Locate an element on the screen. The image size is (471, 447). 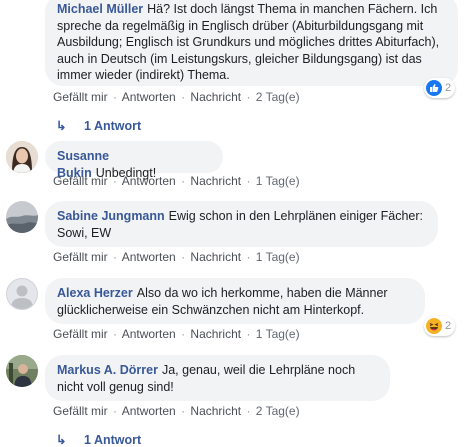
comment-author: Alexa Herzer is located at coordinates (95, 293).